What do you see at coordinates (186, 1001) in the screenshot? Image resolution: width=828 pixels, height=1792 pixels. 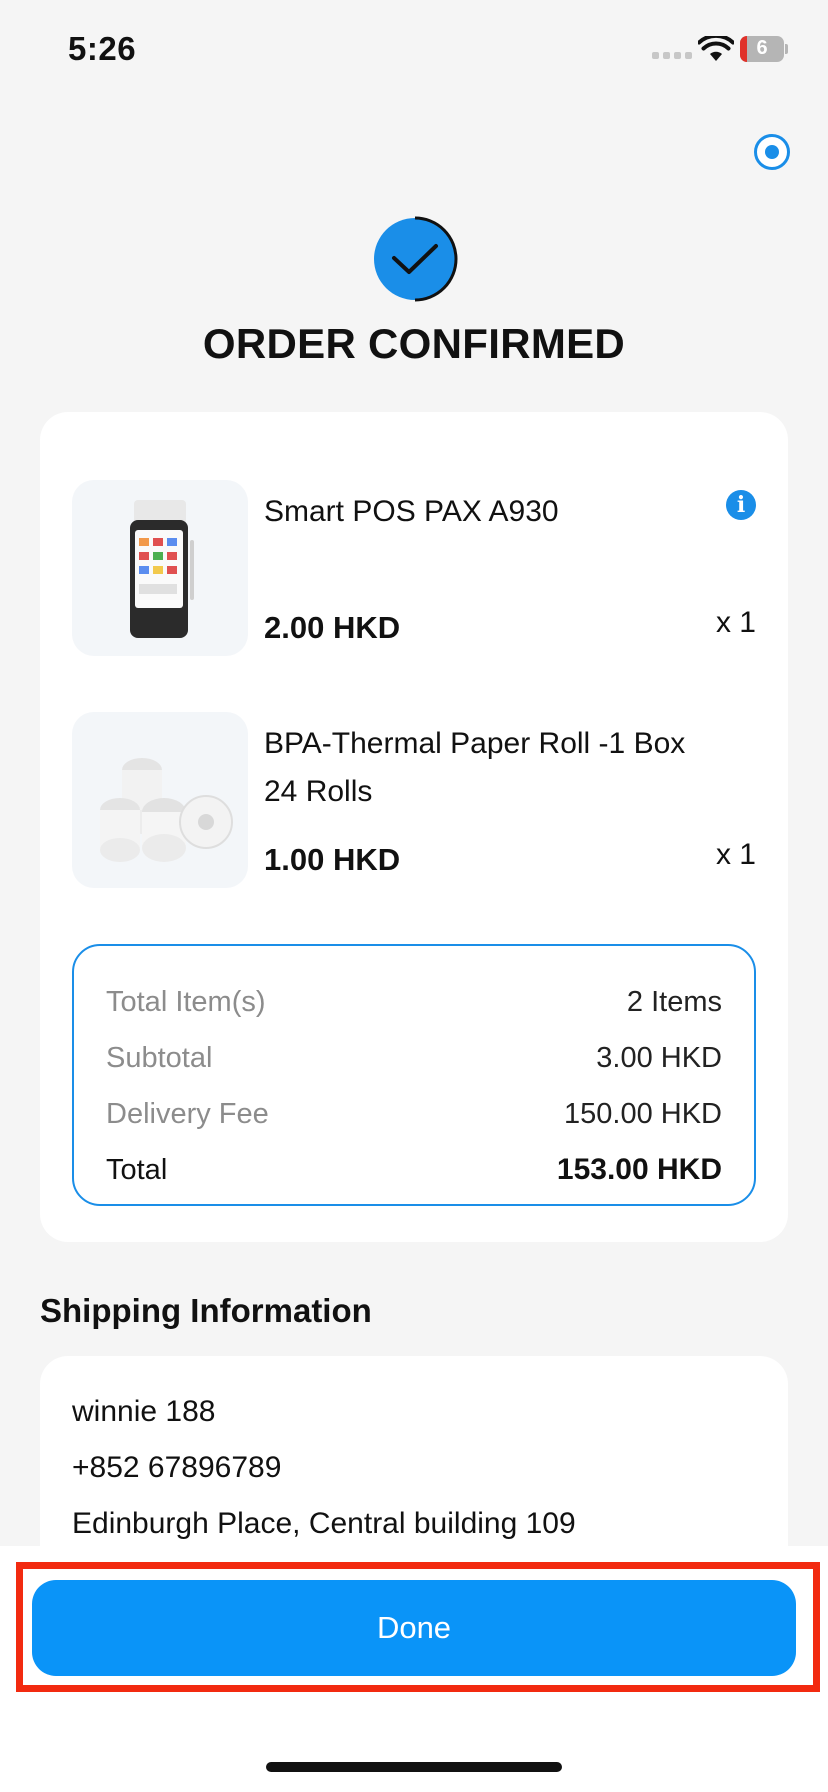 I see `total-items-label: Total Item(s)` at bounding box center [186, 1001].